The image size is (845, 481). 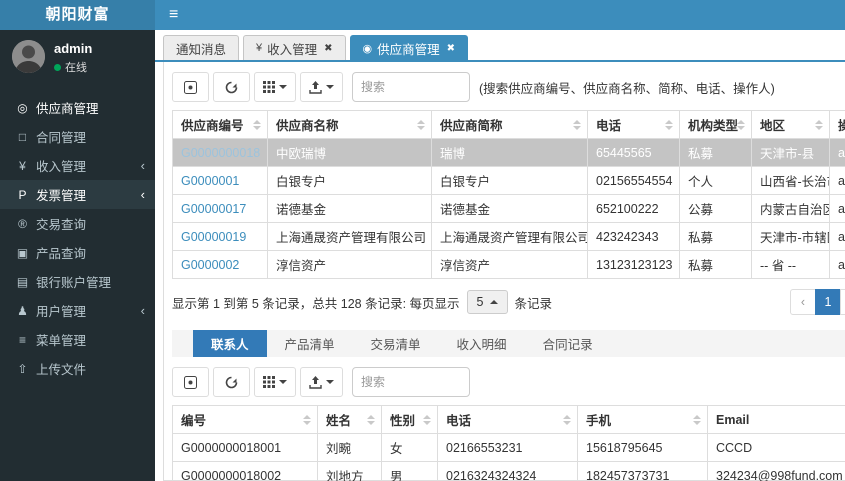 What do you see at coordinates (74, 283) in the screenshot?
I see `sidebar-item-label: 银行账户管理` at bounding box center [74, 283].